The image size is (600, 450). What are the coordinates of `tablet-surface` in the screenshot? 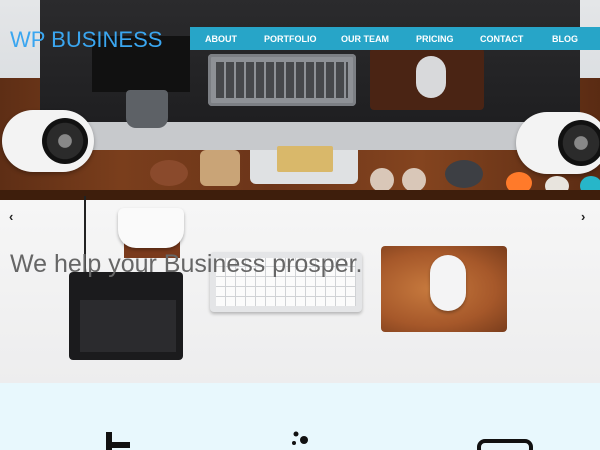 It's located at (128, 326).